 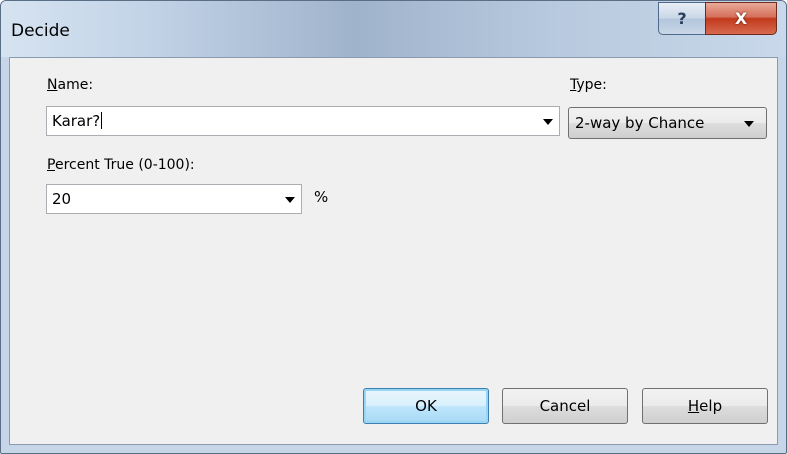 I want to click on percent-unit-label: %, so click(x=321, y=197).